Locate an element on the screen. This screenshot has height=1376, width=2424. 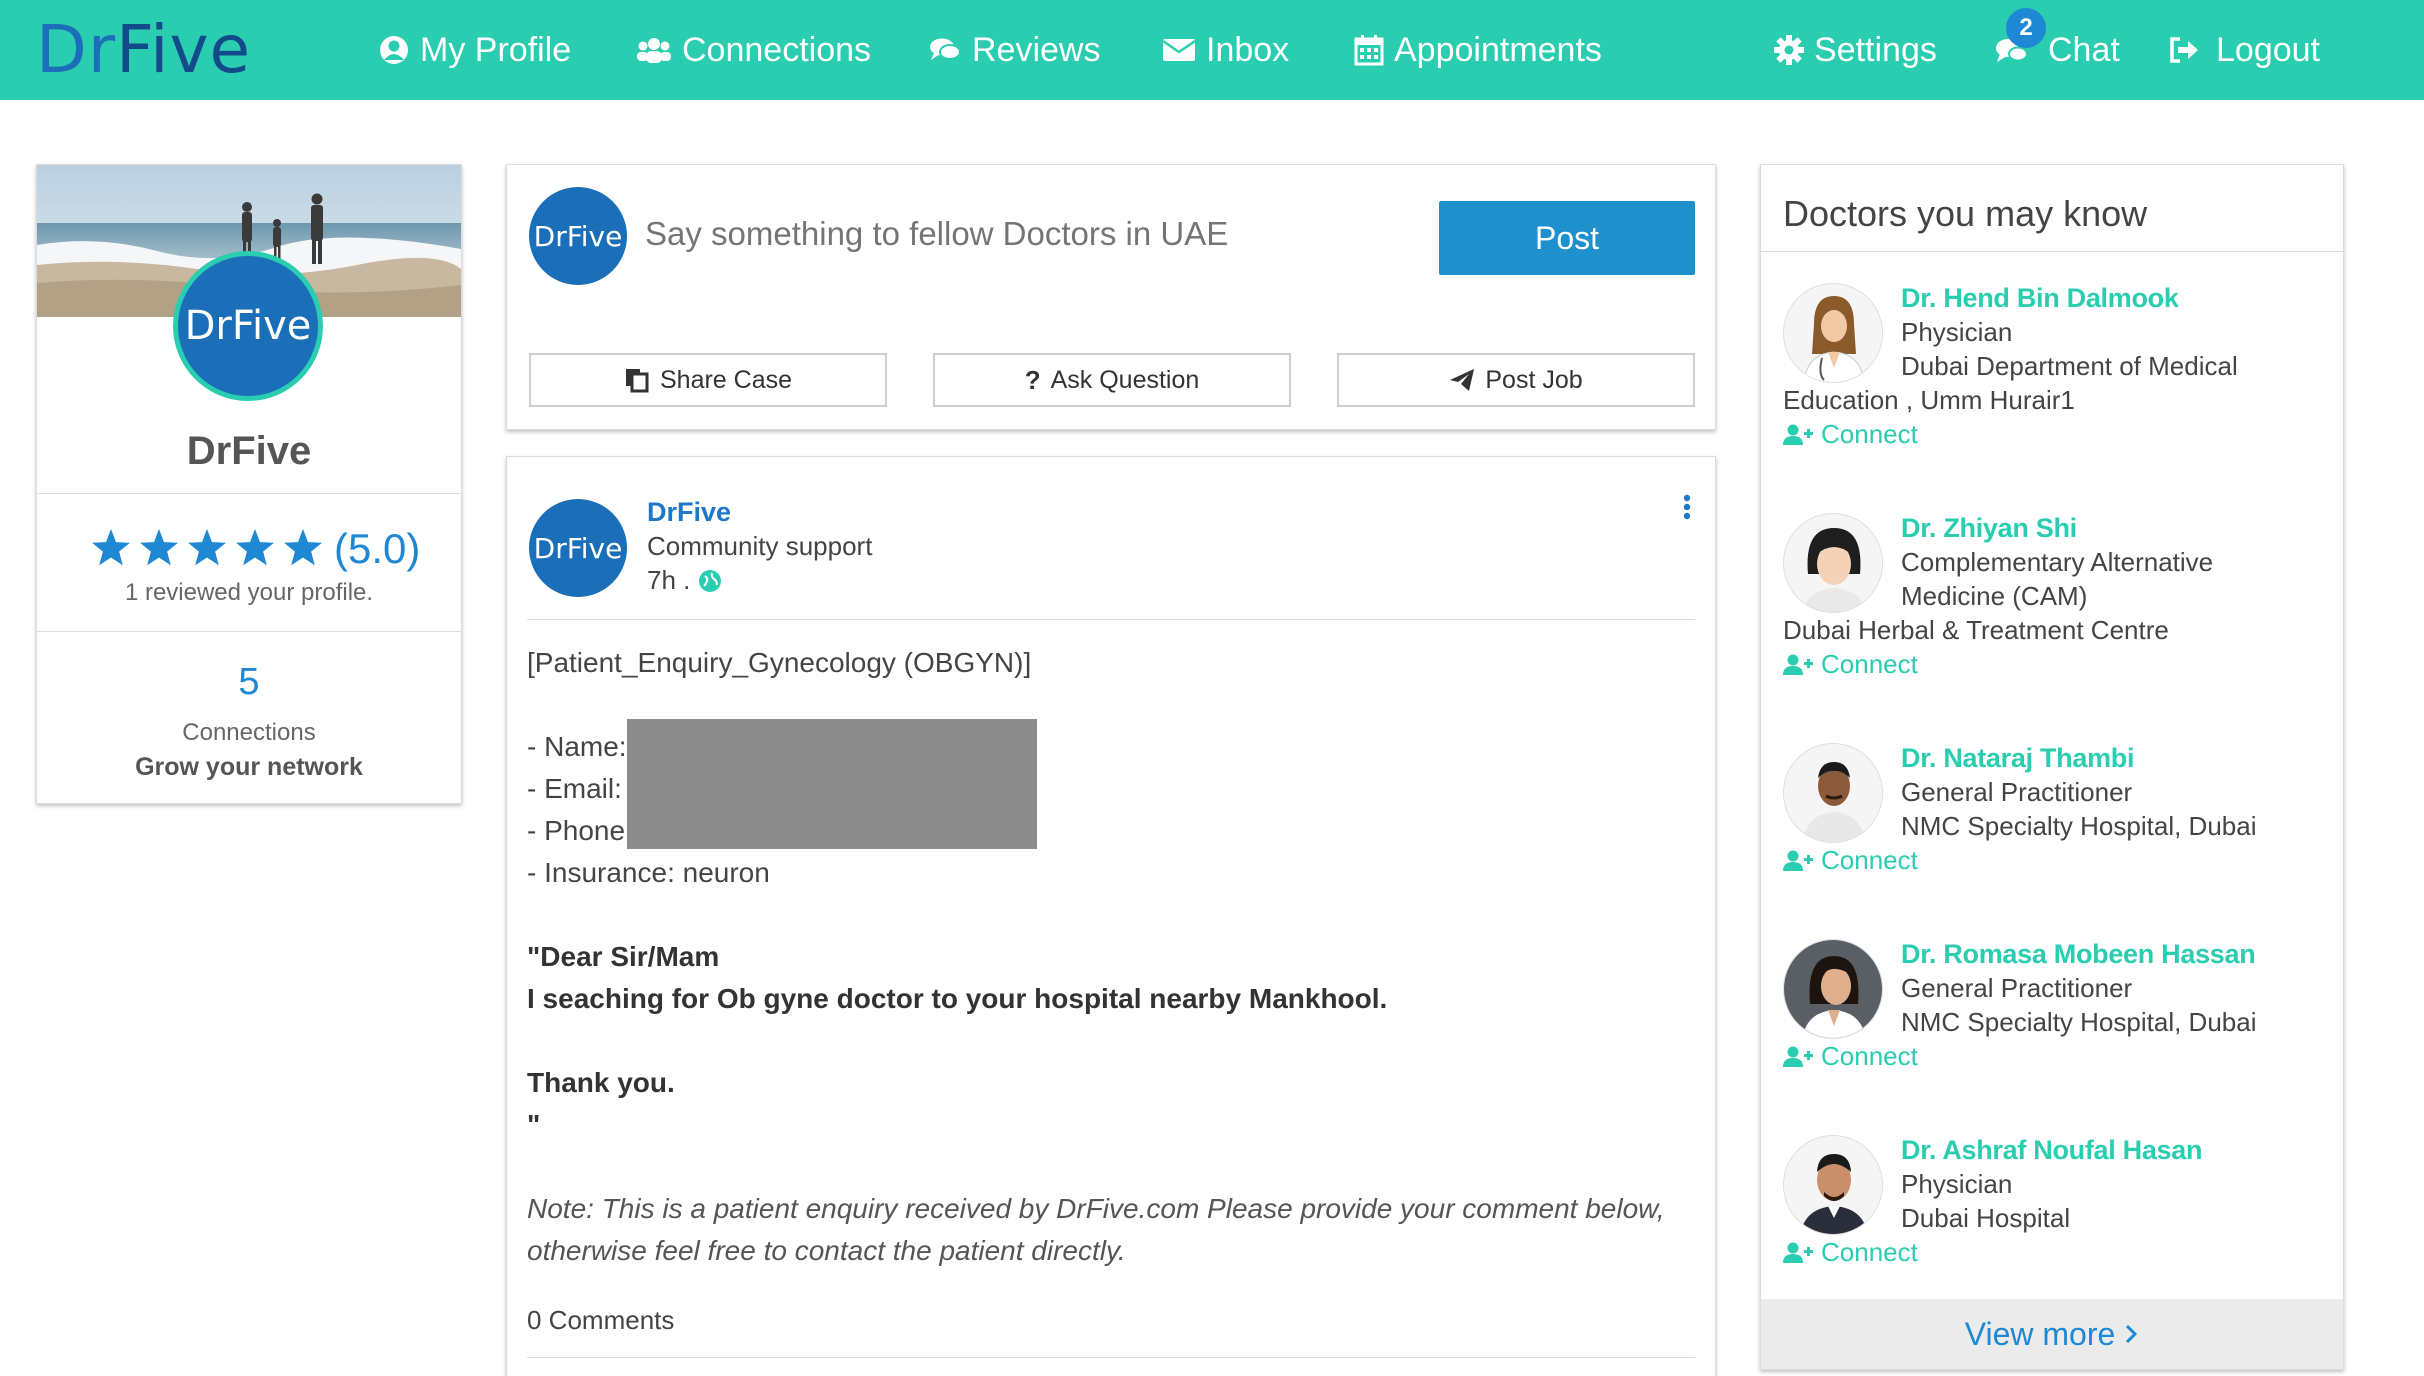
post-author-name: DrFive is located at coordinates (689, 512).